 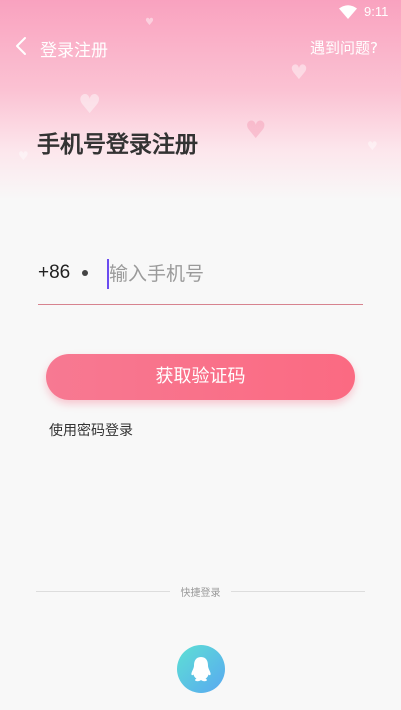 What do you see at coordinates (348, 12) in the screenshot?
I see `wifi-icon` at bounding box center [348, 12].